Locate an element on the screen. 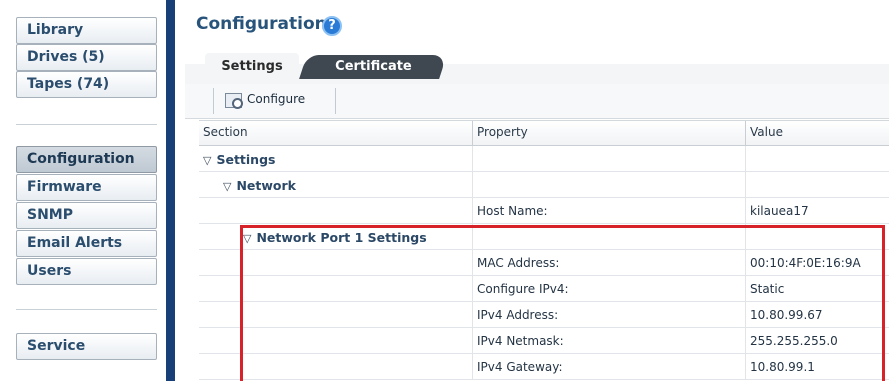  value-cell: kilauea17 is located at coordinates (817, 210).